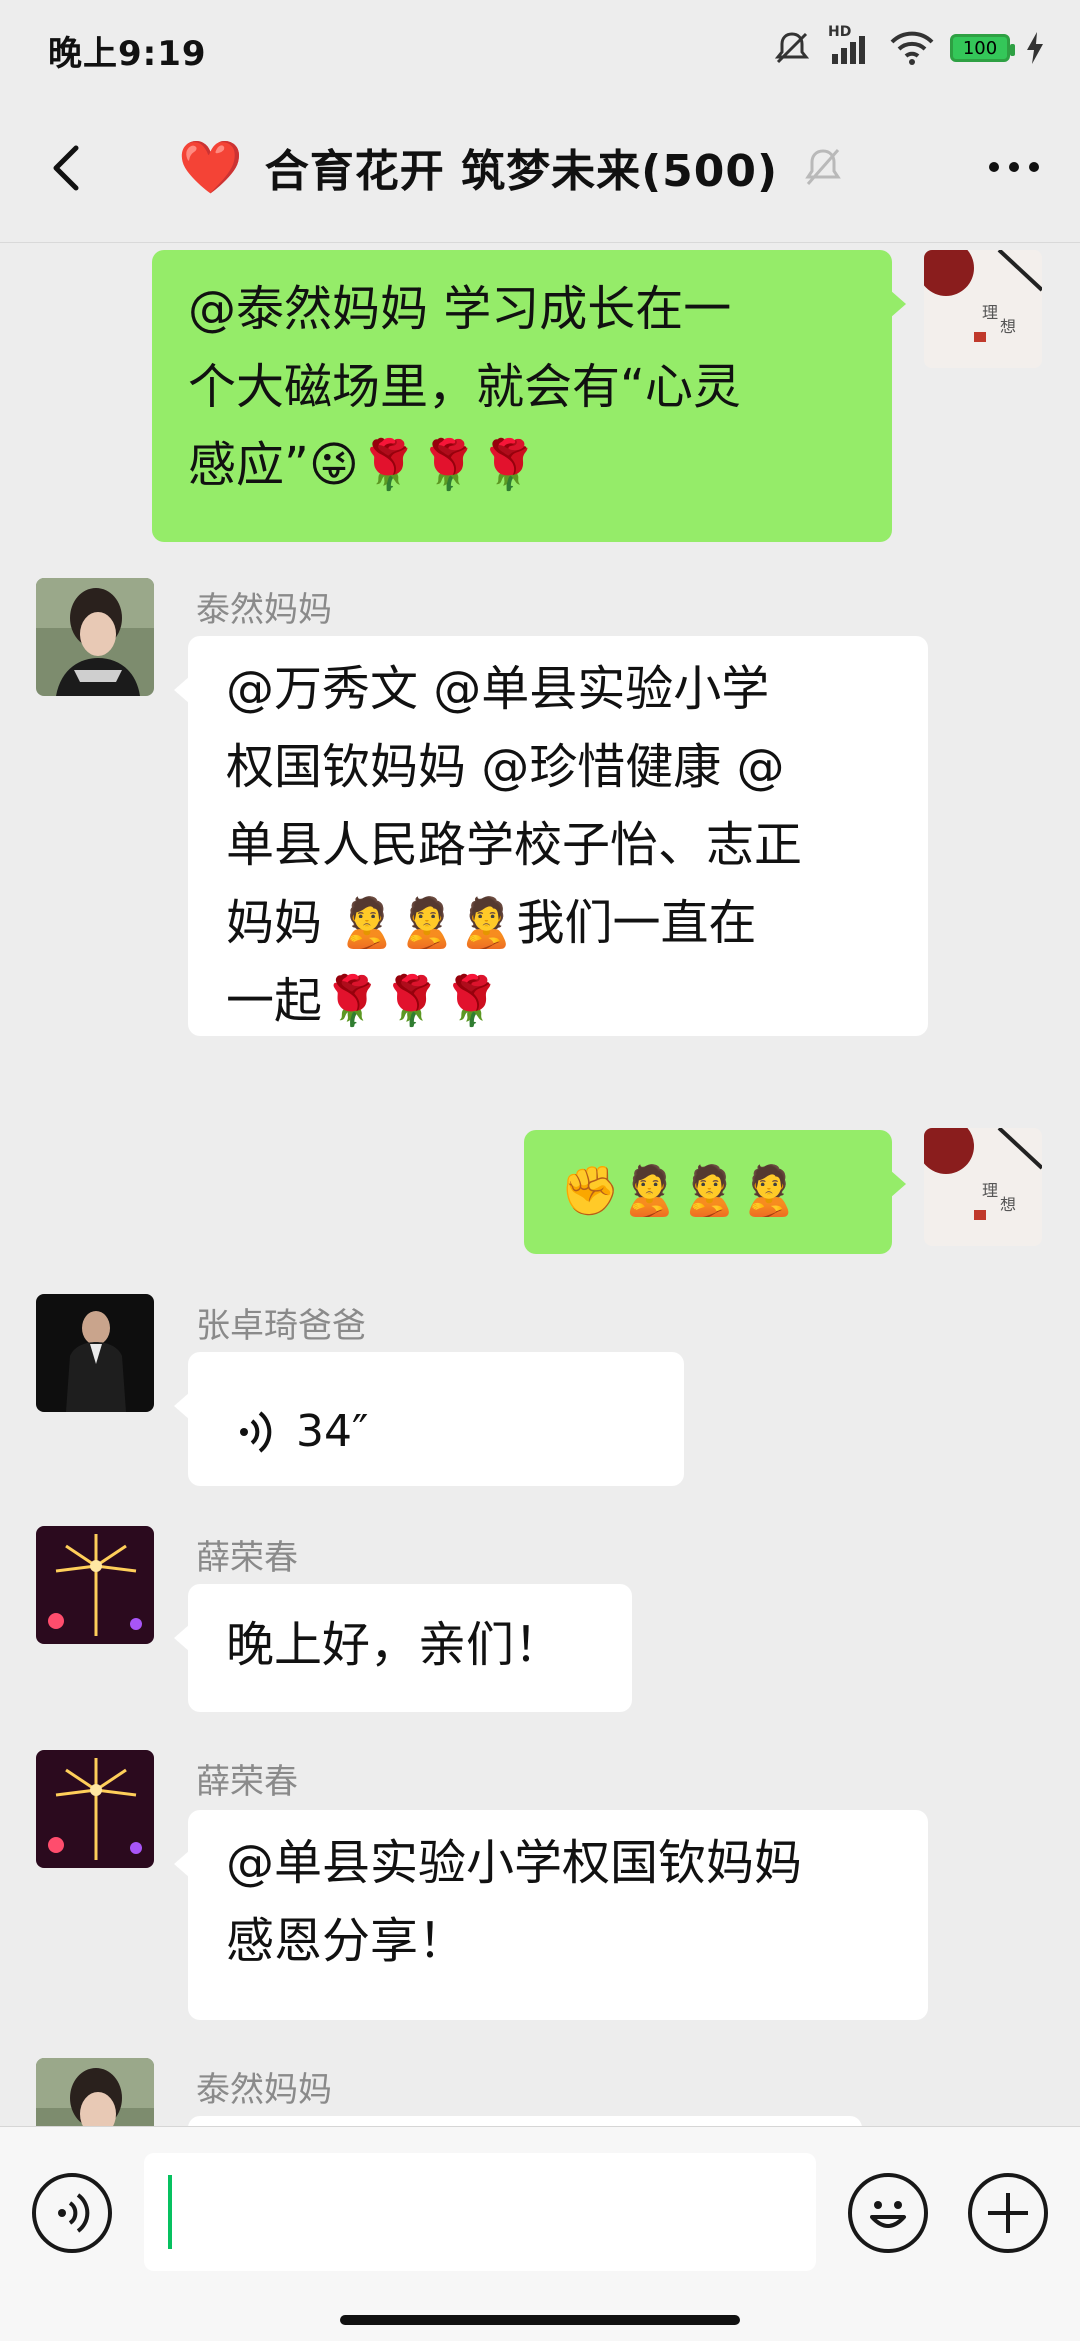 This screenshot has height=2341, width=1080. What do you see at coordinates (514, 1863) in the screenshot?
I see `message-line: @单县实验小学权国钦妈妈` at bounding box center [514, 1863].